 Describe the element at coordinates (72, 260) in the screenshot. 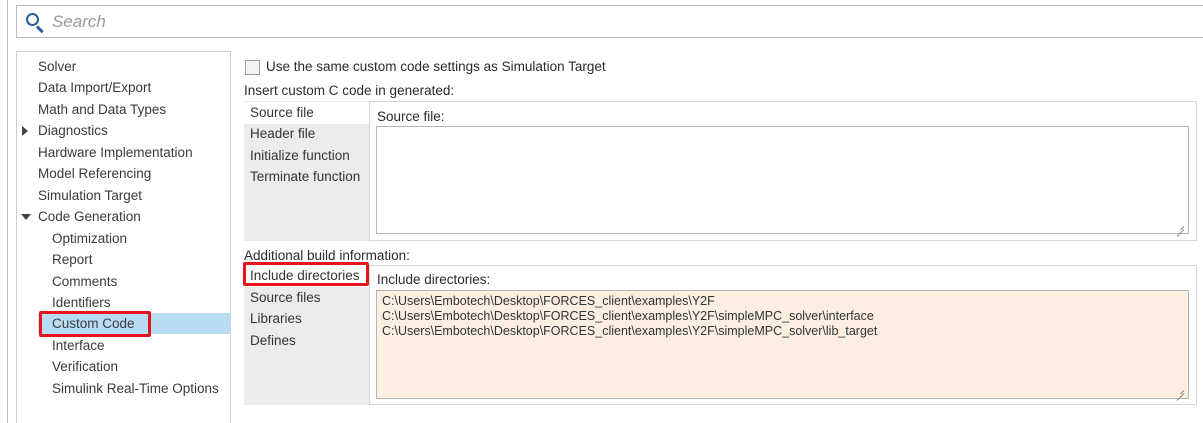

I see `nav-item-report: Report` at that location.